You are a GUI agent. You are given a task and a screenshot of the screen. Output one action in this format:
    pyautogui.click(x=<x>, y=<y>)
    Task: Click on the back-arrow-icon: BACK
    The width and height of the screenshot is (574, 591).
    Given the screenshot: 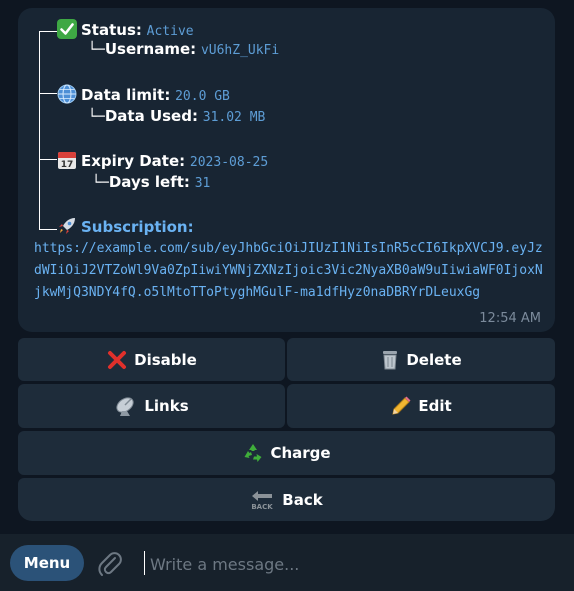 What is the action you would take?
    pyautogui.click(x=263, y=500)
    